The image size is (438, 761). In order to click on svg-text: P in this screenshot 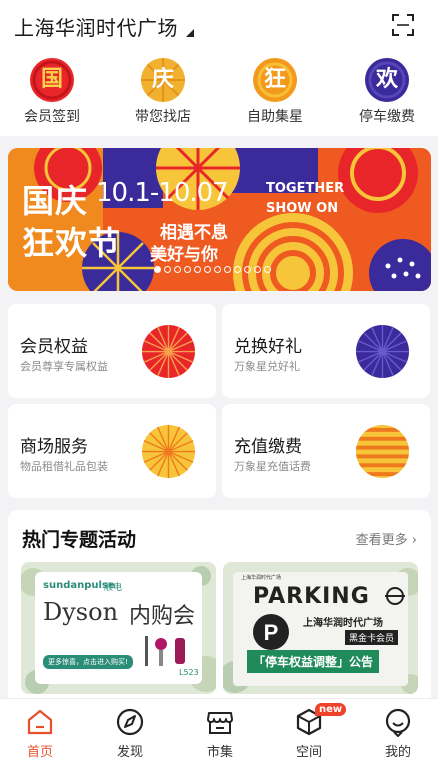, I will do `click(271, 632)`.